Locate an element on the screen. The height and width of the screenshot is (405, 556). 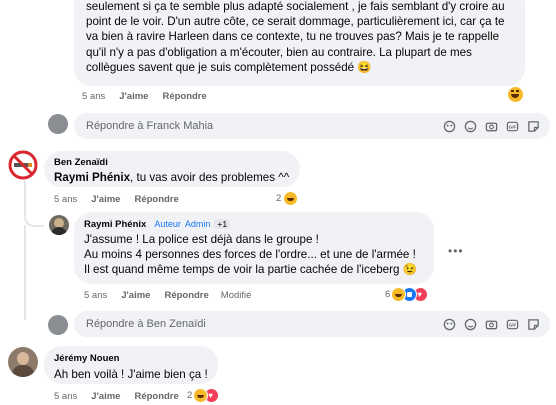
comment-3-header: Raymi Phénix Auteur Admin +1 is located at coordinates (157, 224).